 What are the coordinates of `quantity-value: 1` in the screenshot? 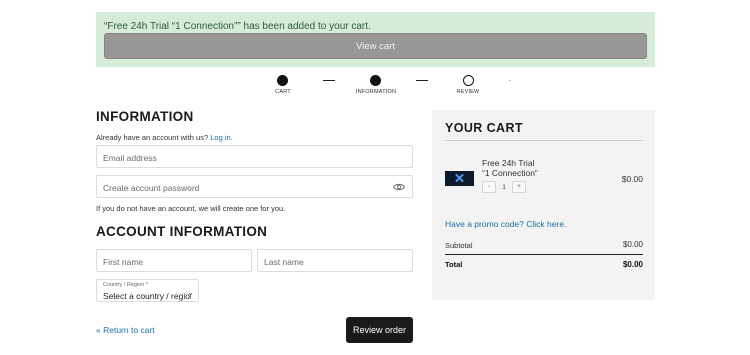 It's located at (504, 187).